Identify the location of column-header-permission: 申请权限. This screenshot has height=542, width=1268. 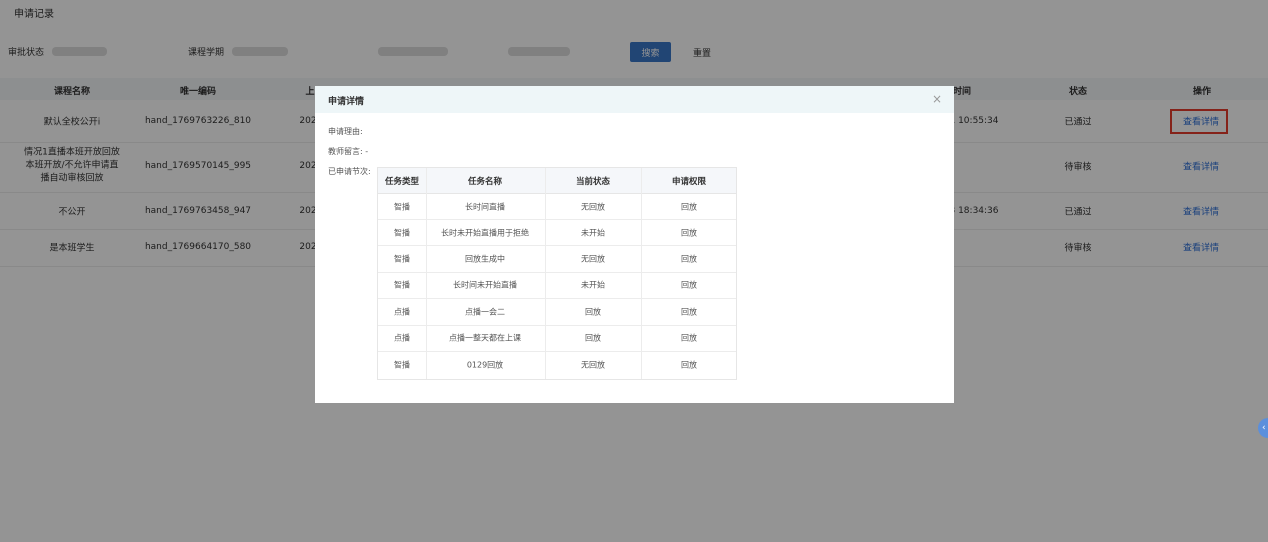
(689, 182).